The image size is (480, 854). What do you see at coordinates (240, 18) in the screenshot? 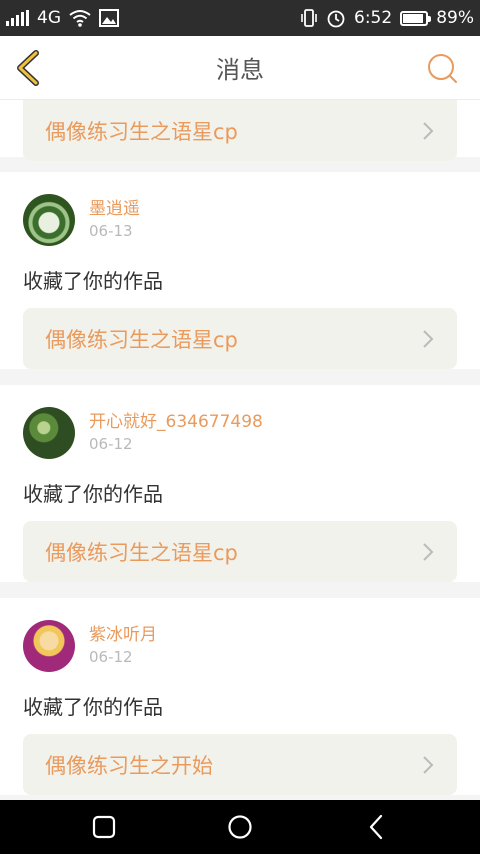
I see `status-bar: 4G 6:52 89%` at bounding box center [240, 18].